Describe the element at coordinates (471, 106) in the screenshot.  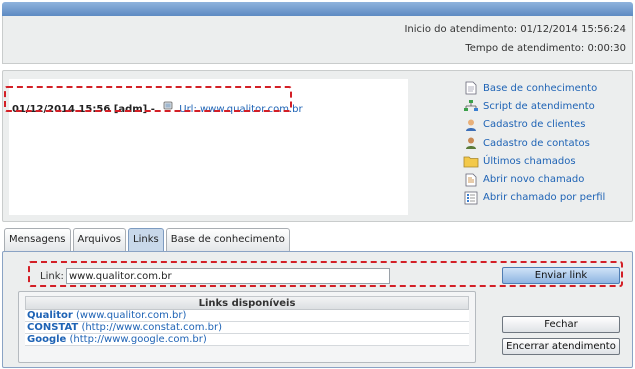
I see `flowchart-icon` at that location.